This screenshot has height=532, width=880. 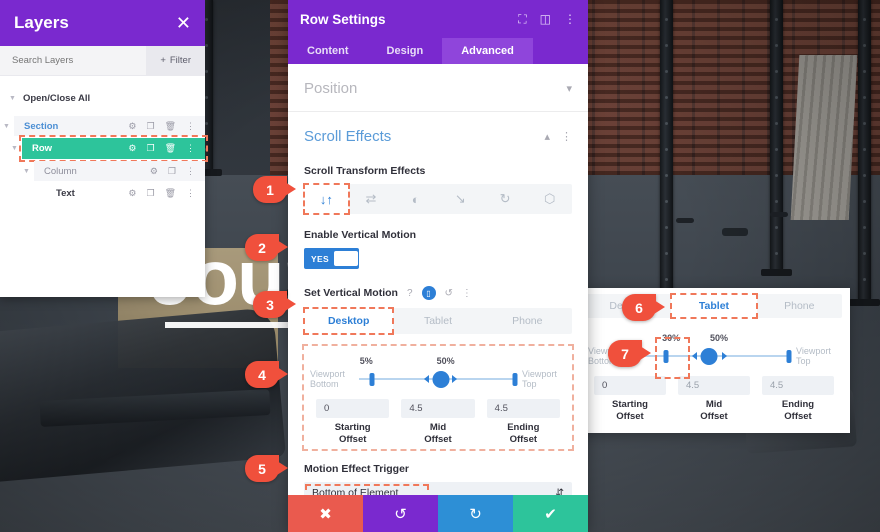 What do you see at coordinates (326, 199) in the screenshot?
I see `vertical-motion-icon: ↓↑` at bounding box center [326, 199].